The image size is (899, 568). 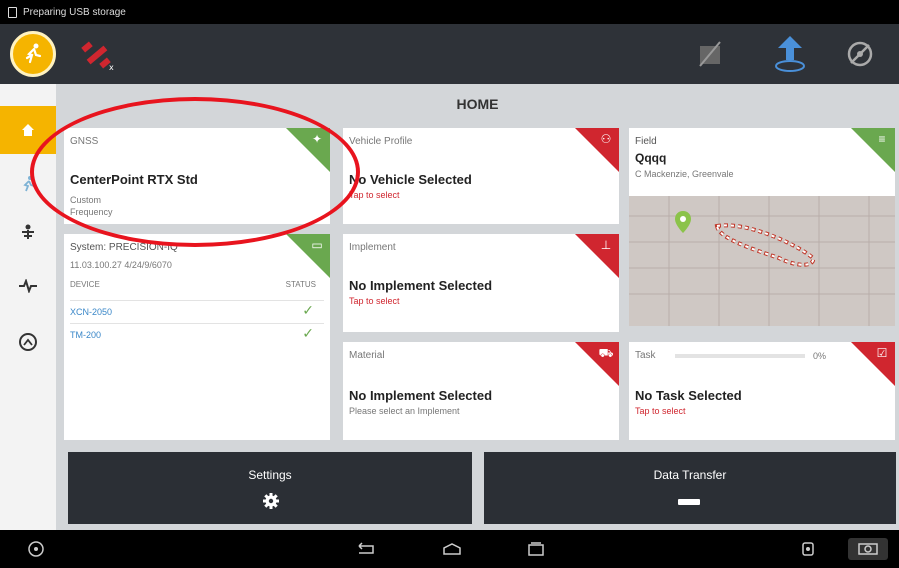 I want to click on task-value: No Task Selected, so click(x=688, y=395).